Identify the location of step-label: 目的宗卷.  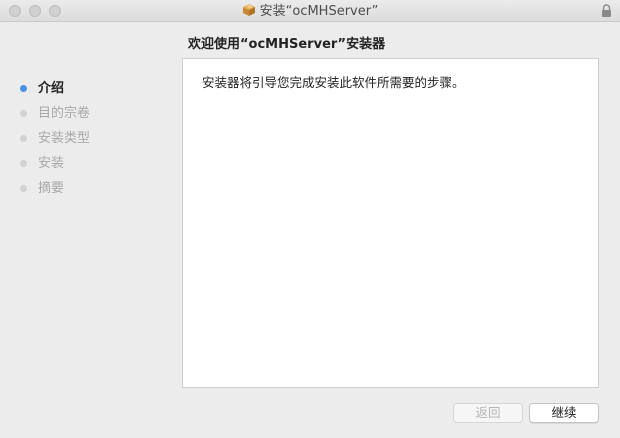
(64, 113).